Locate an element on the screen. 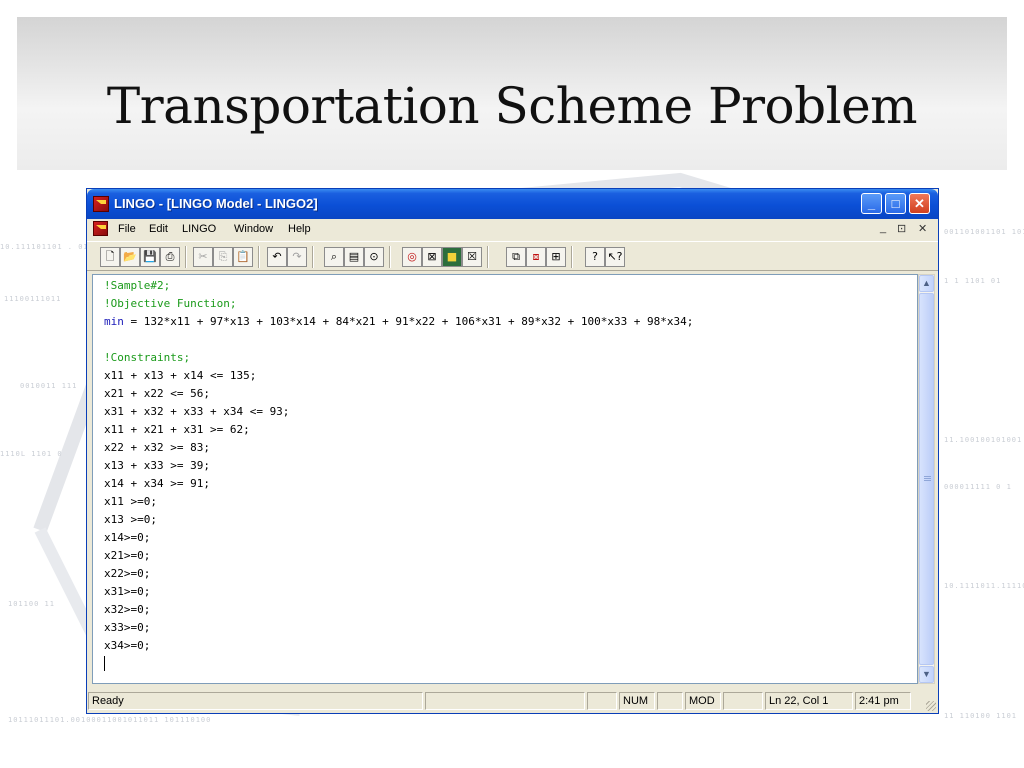 The image size is (1024, 768). maximize-button: □ is located at coordinates (895, 203).